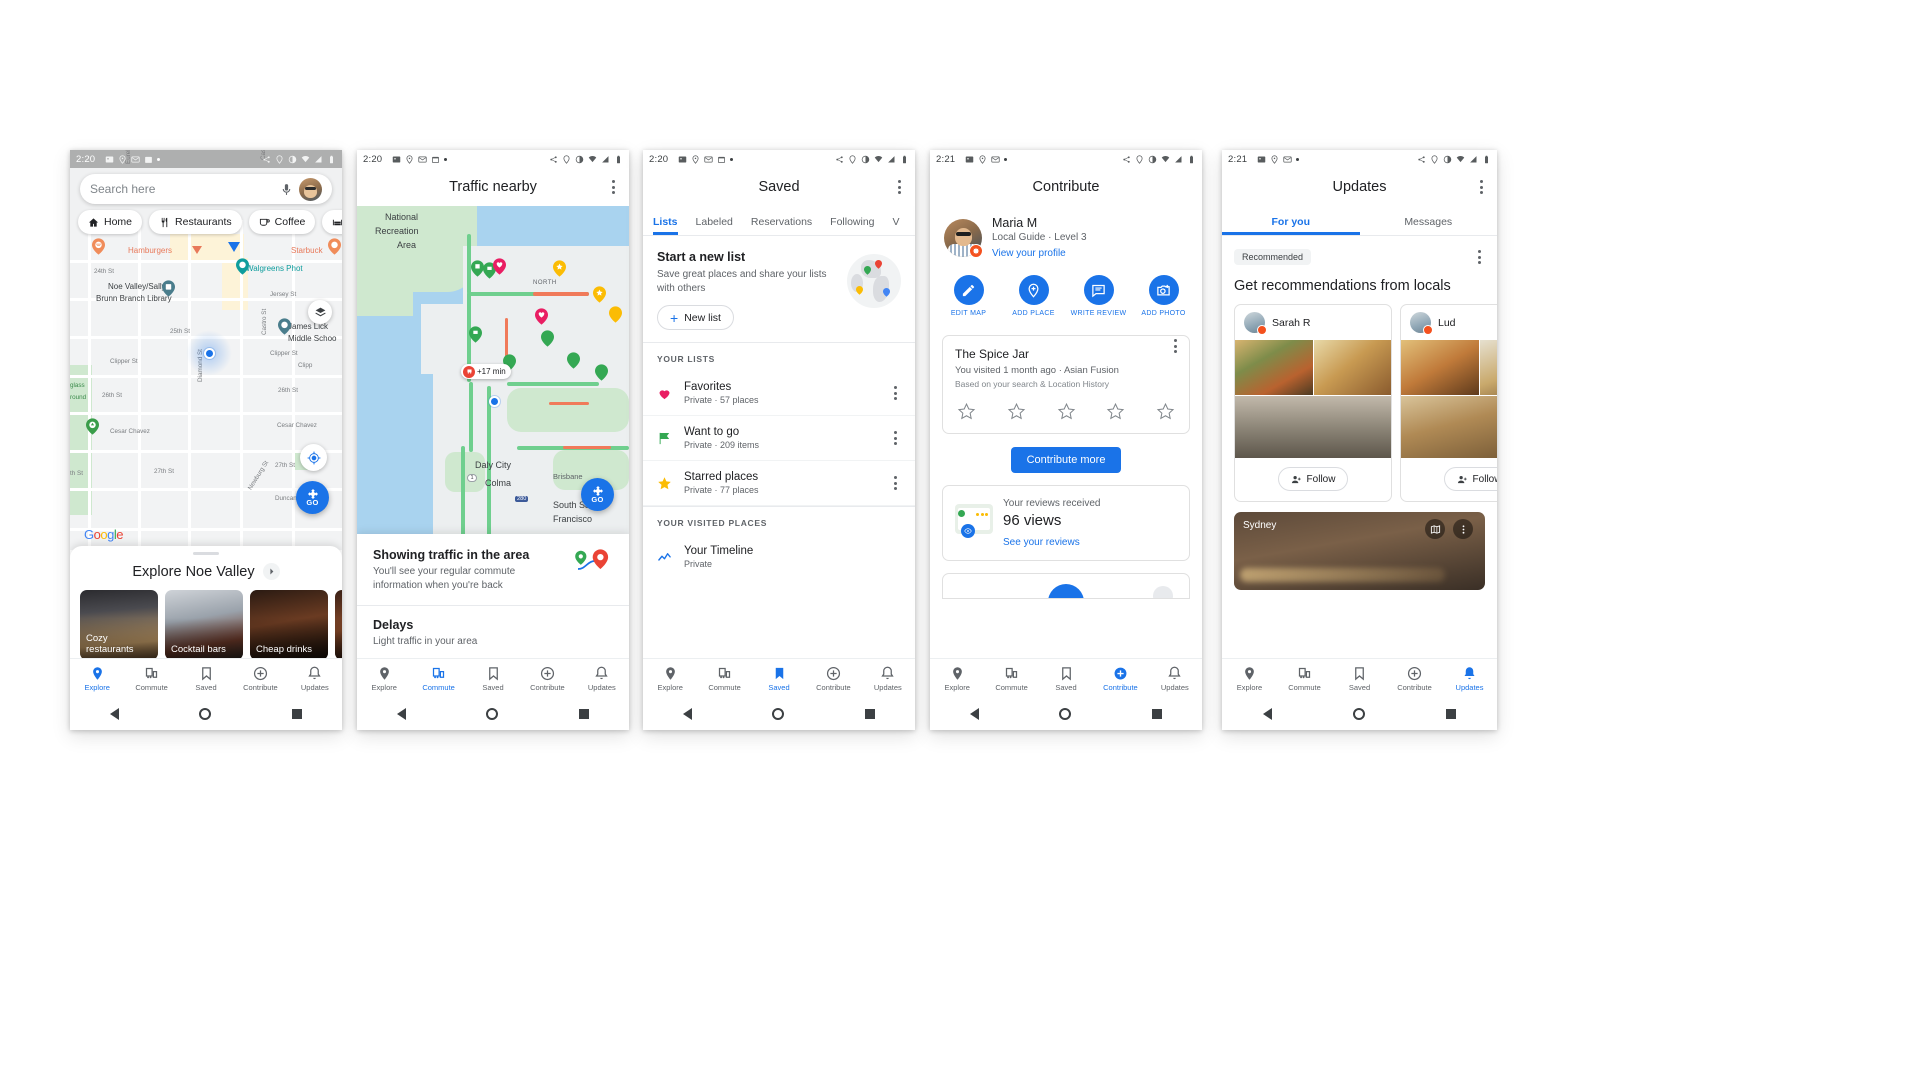  I want to click on map-pin-park, so click(92, 426).